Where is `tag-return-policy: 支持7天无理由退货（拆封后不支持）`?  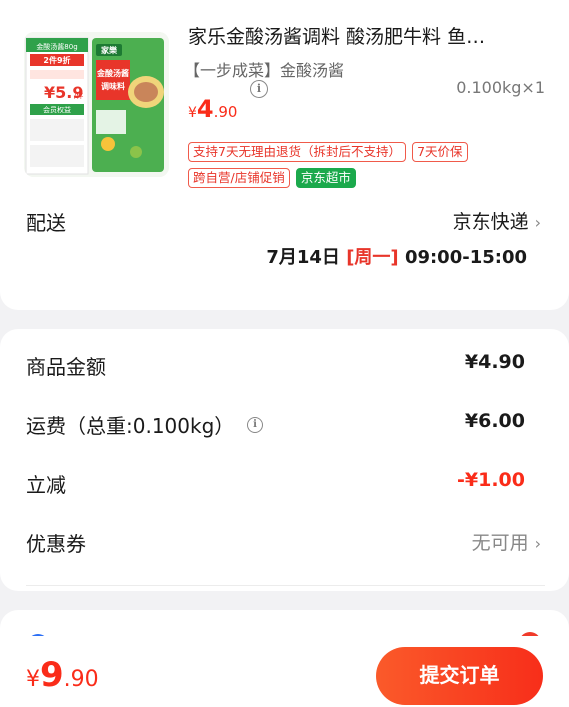
tag-return-policy: 支持7天无理由退货（拆封后不支持） is located at coordinates (297, 152).